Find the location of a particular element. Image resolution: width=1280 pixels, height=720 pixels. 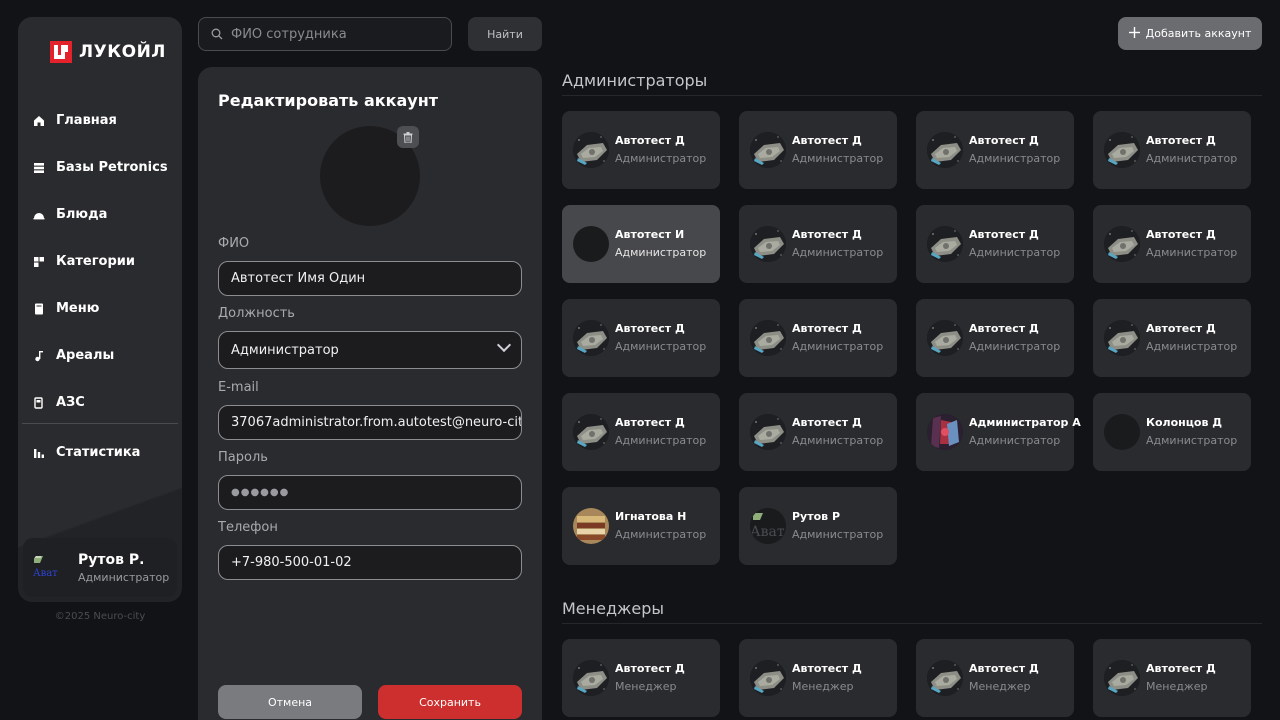

phone-field is located at coordinates (376, 562).